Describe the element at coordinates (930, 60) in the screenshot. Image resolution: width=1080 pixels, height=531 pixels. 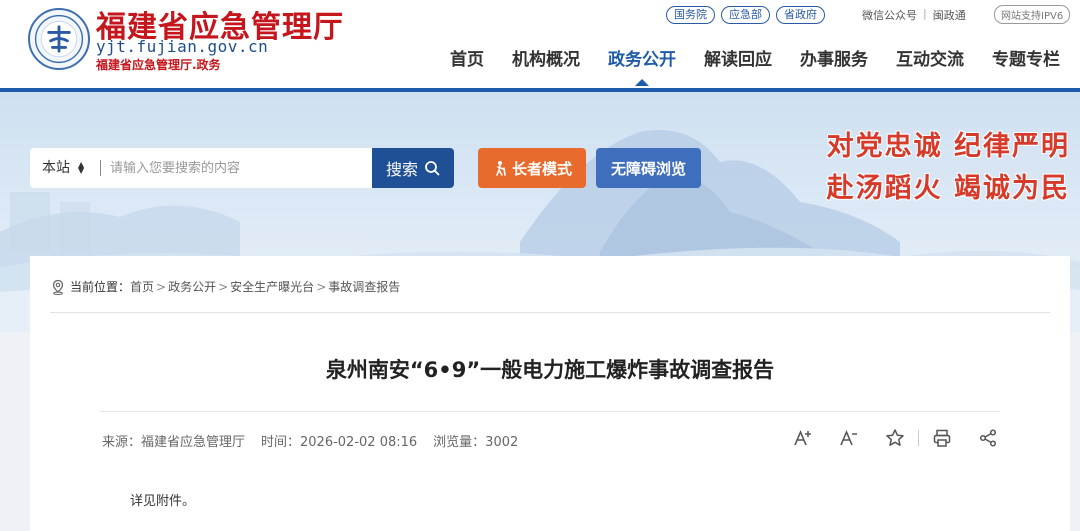
I see `nav-interaction: 互动交流` at that location.